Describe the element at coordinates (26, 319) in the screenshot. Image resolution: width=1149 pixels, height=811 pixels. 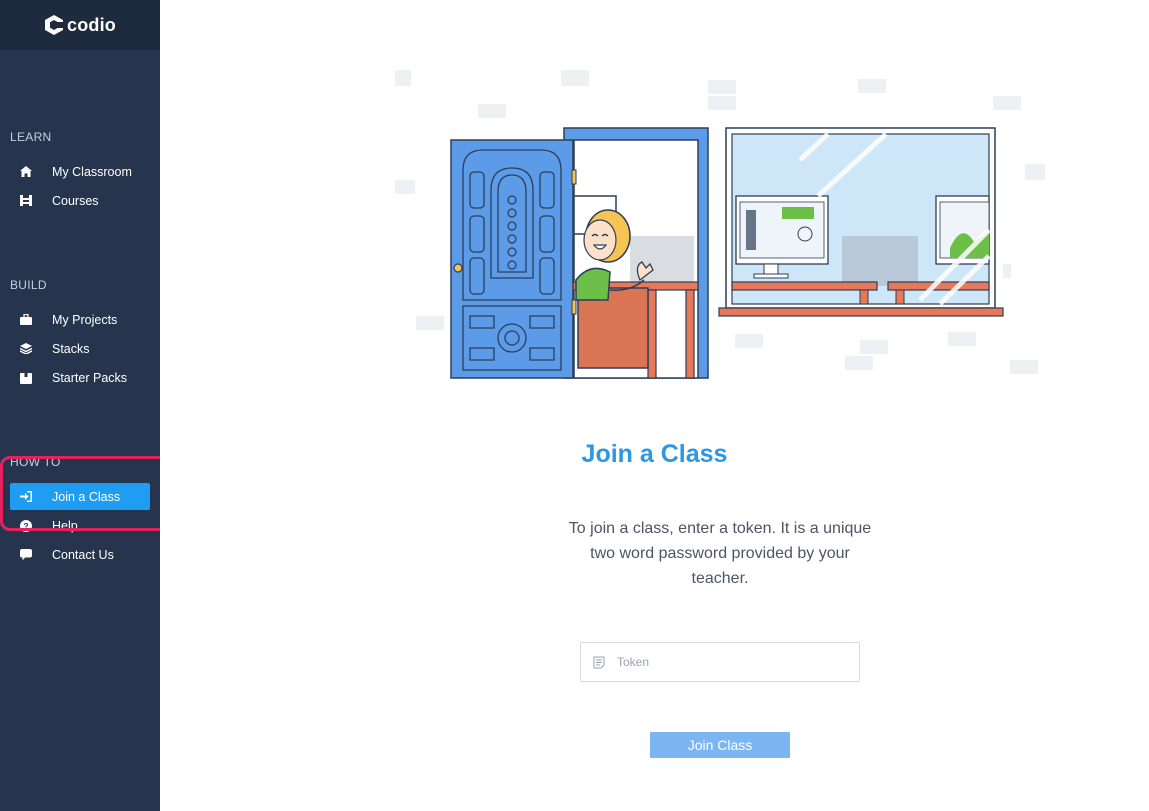
I see `briefcase-icon` at that location.